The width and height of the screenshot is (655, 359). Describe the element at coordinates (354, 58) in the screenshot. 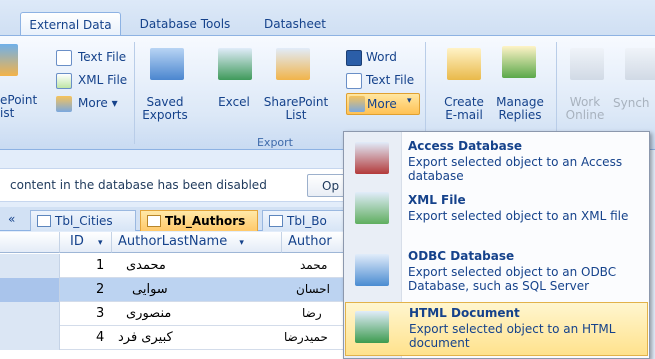

I see `word-icon` at that location.